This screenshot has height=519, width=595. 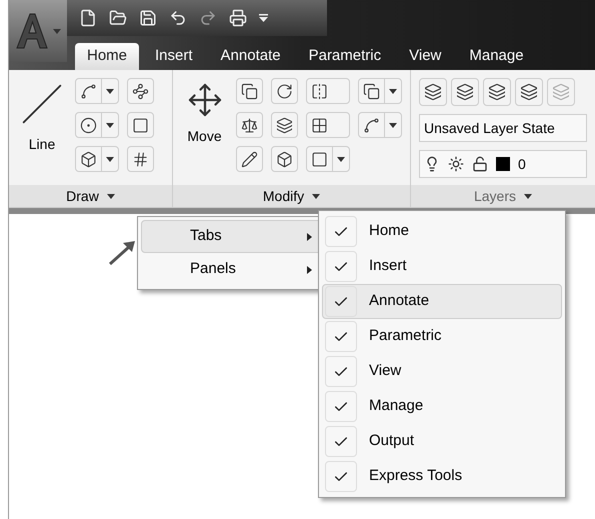 I want to click on hatch-button, so click(x=140, y=159).